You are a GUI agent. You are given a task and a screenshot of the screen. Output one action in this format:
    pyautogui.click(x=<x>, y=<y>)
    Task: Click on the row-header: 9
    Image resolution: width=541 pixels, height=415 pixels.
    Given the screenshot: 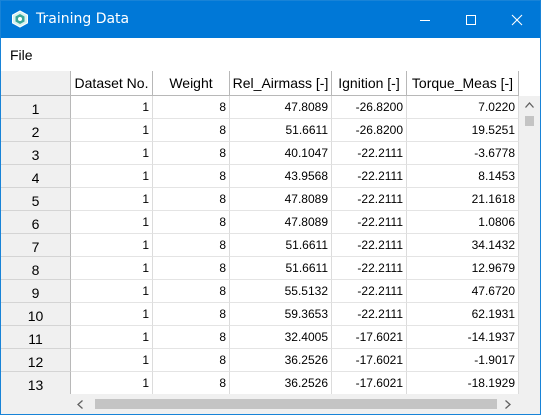 What is the action you would take?
    pyautogui.click(x=36, y=291)
    